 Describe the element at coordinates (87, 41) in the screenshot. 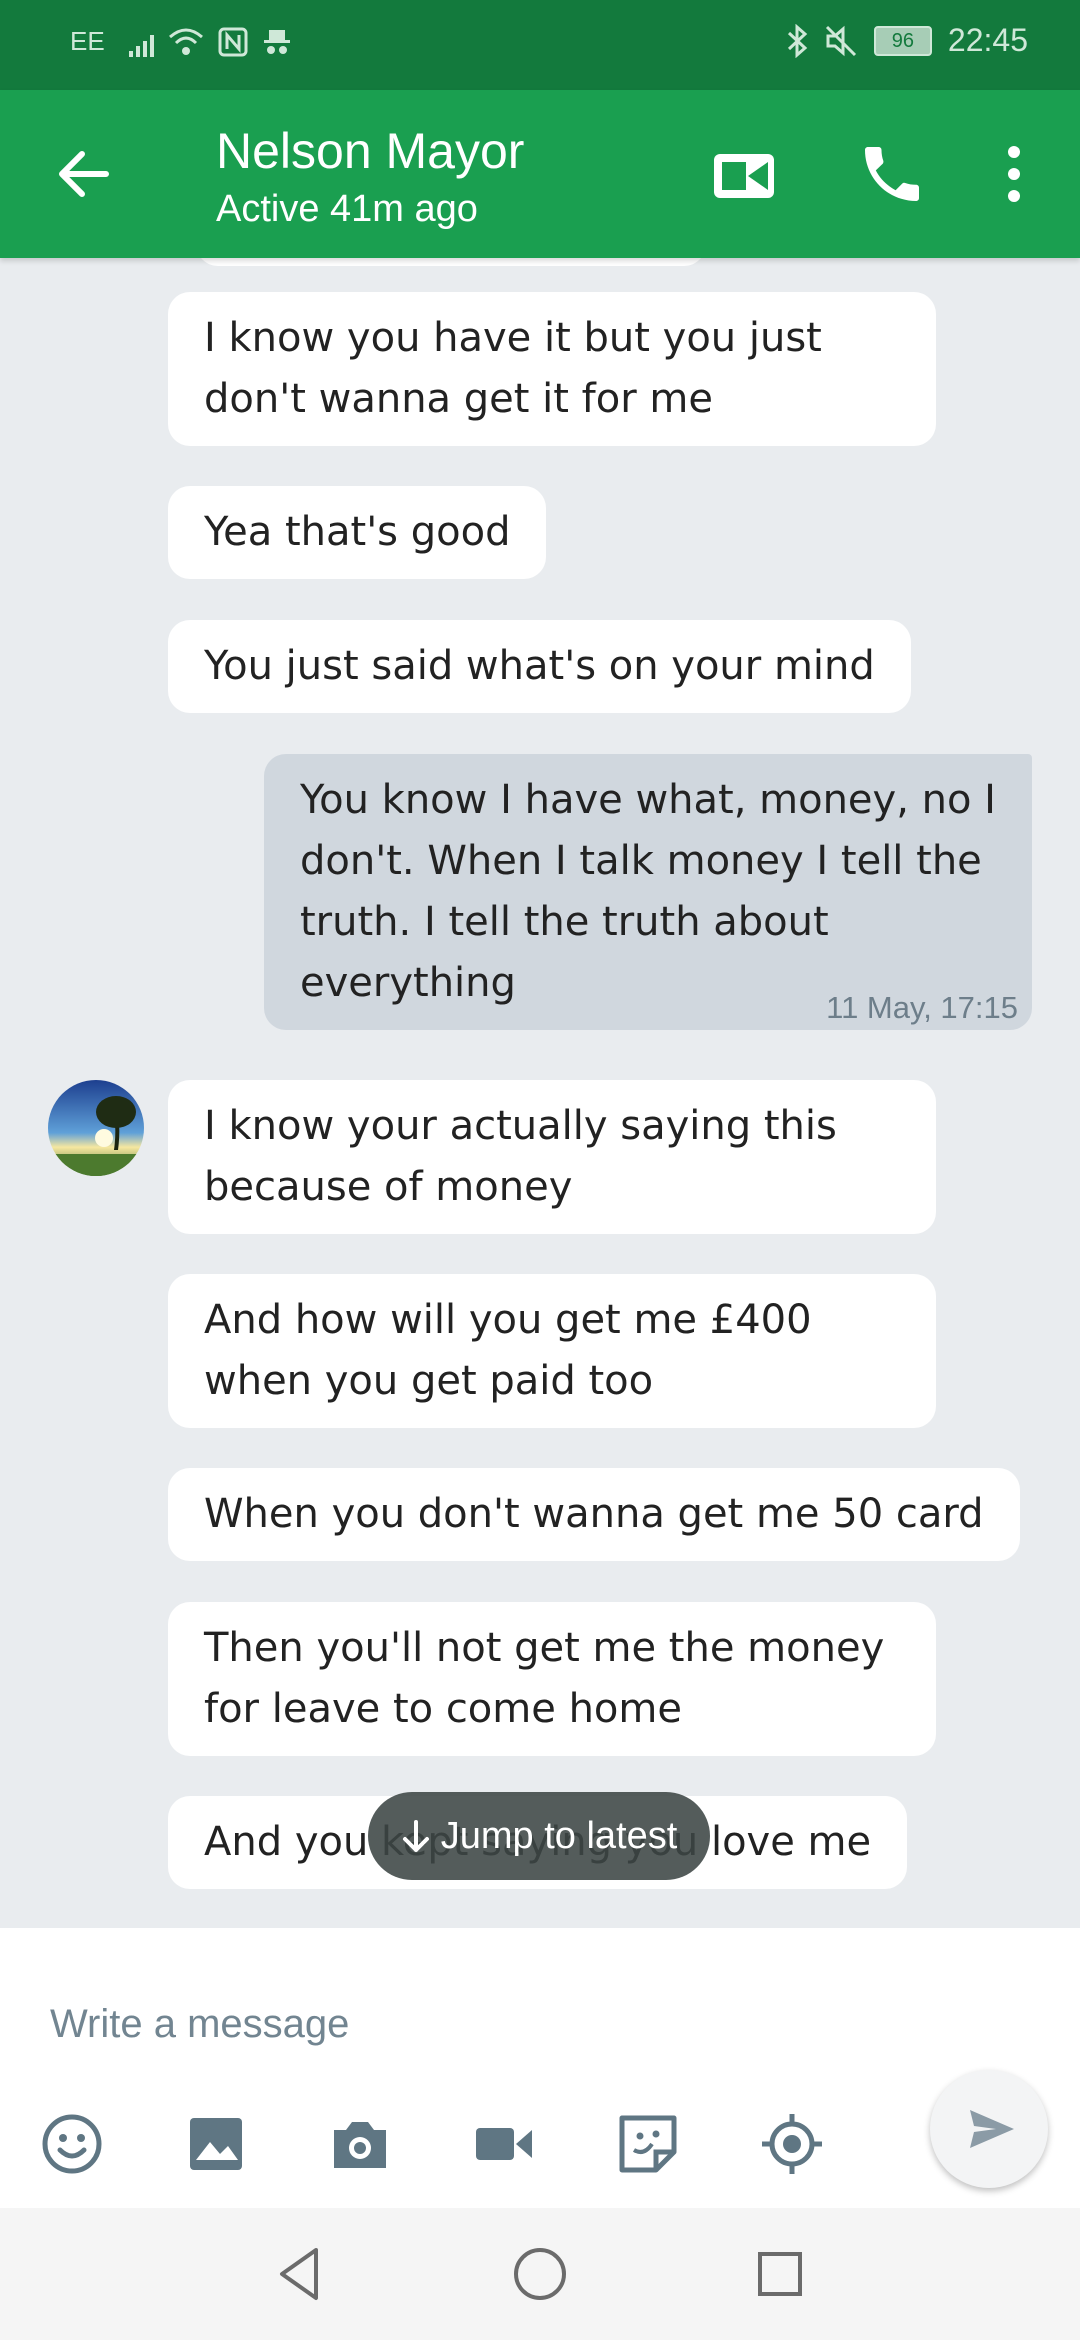

I see `carrier-label: EE` at that location.